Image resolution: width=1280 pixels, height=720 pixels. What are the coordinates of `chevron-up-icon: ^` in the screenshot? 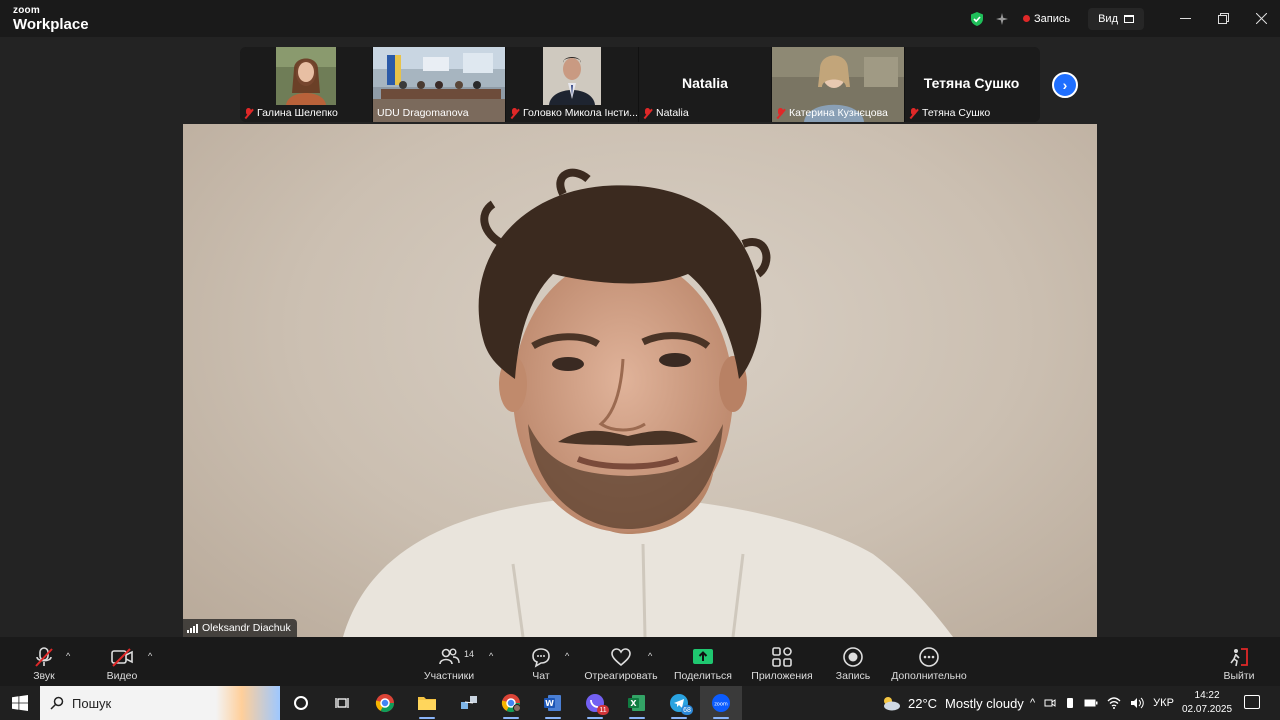 It's located at (1032, 703).